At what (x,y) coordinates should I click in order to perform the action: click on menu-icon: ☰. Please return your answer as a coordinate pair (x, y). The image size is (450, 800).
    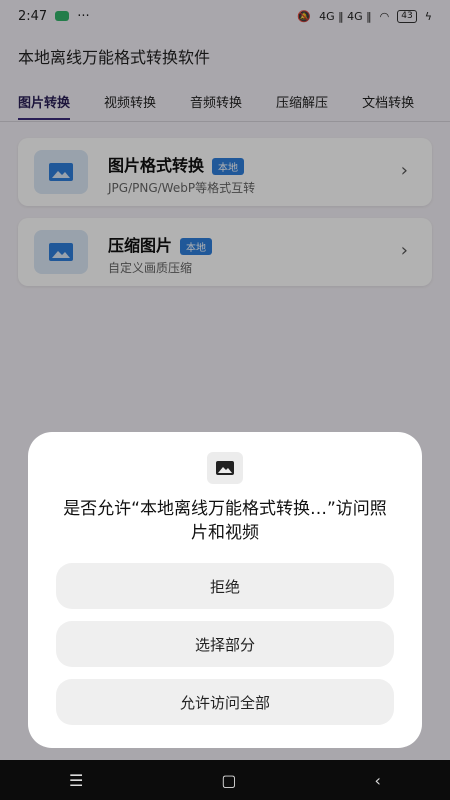
    Looking at the image, I should click on (76, 780).